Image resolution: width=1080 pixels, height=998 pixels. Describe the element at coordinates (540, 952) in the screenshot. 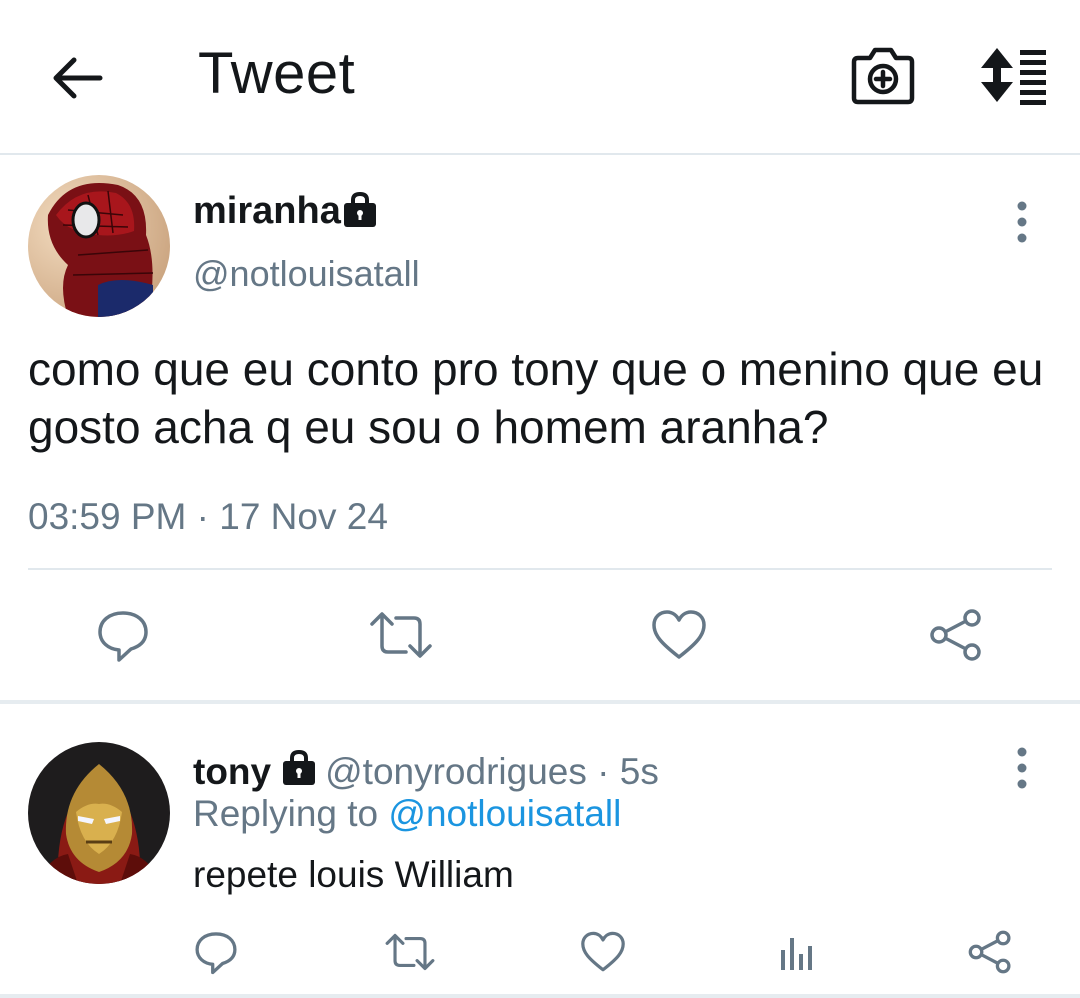

I see `reply-actions` at that location.